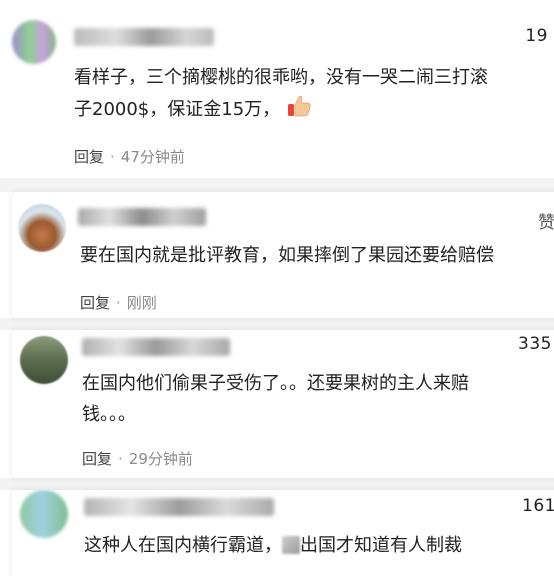 The image size is (554, 576). Describe the element at coordinates (275, 383) in the screenshot. I see `comment-text-line: 在国内他们偷果子受伤了。。还要果树的主人来赔` at that location.